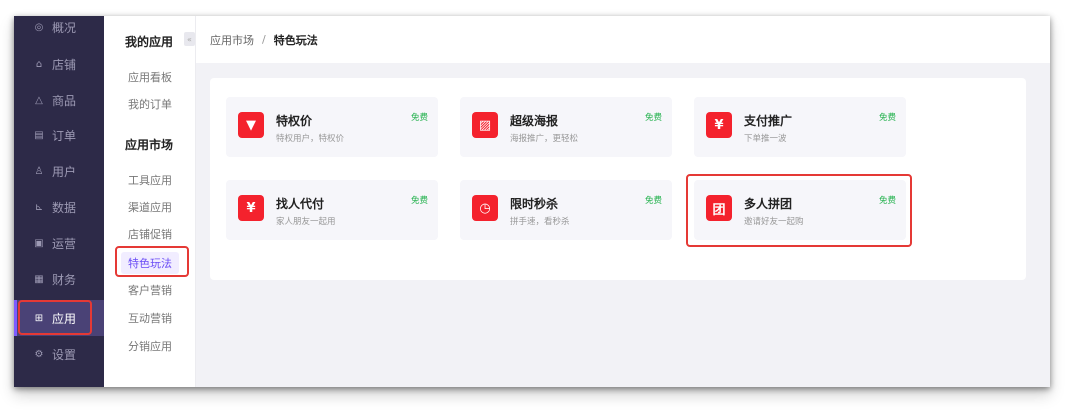 The image size is (1080, 419). I want to click on nav-item-data: ⊾ 数据, so click(59, 207).